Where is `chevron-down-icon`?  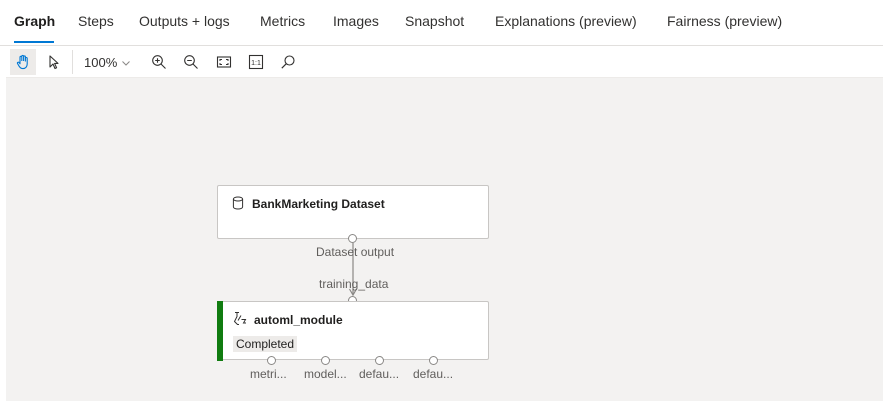
chevron-down-icon is located at coordinates (126, 63).